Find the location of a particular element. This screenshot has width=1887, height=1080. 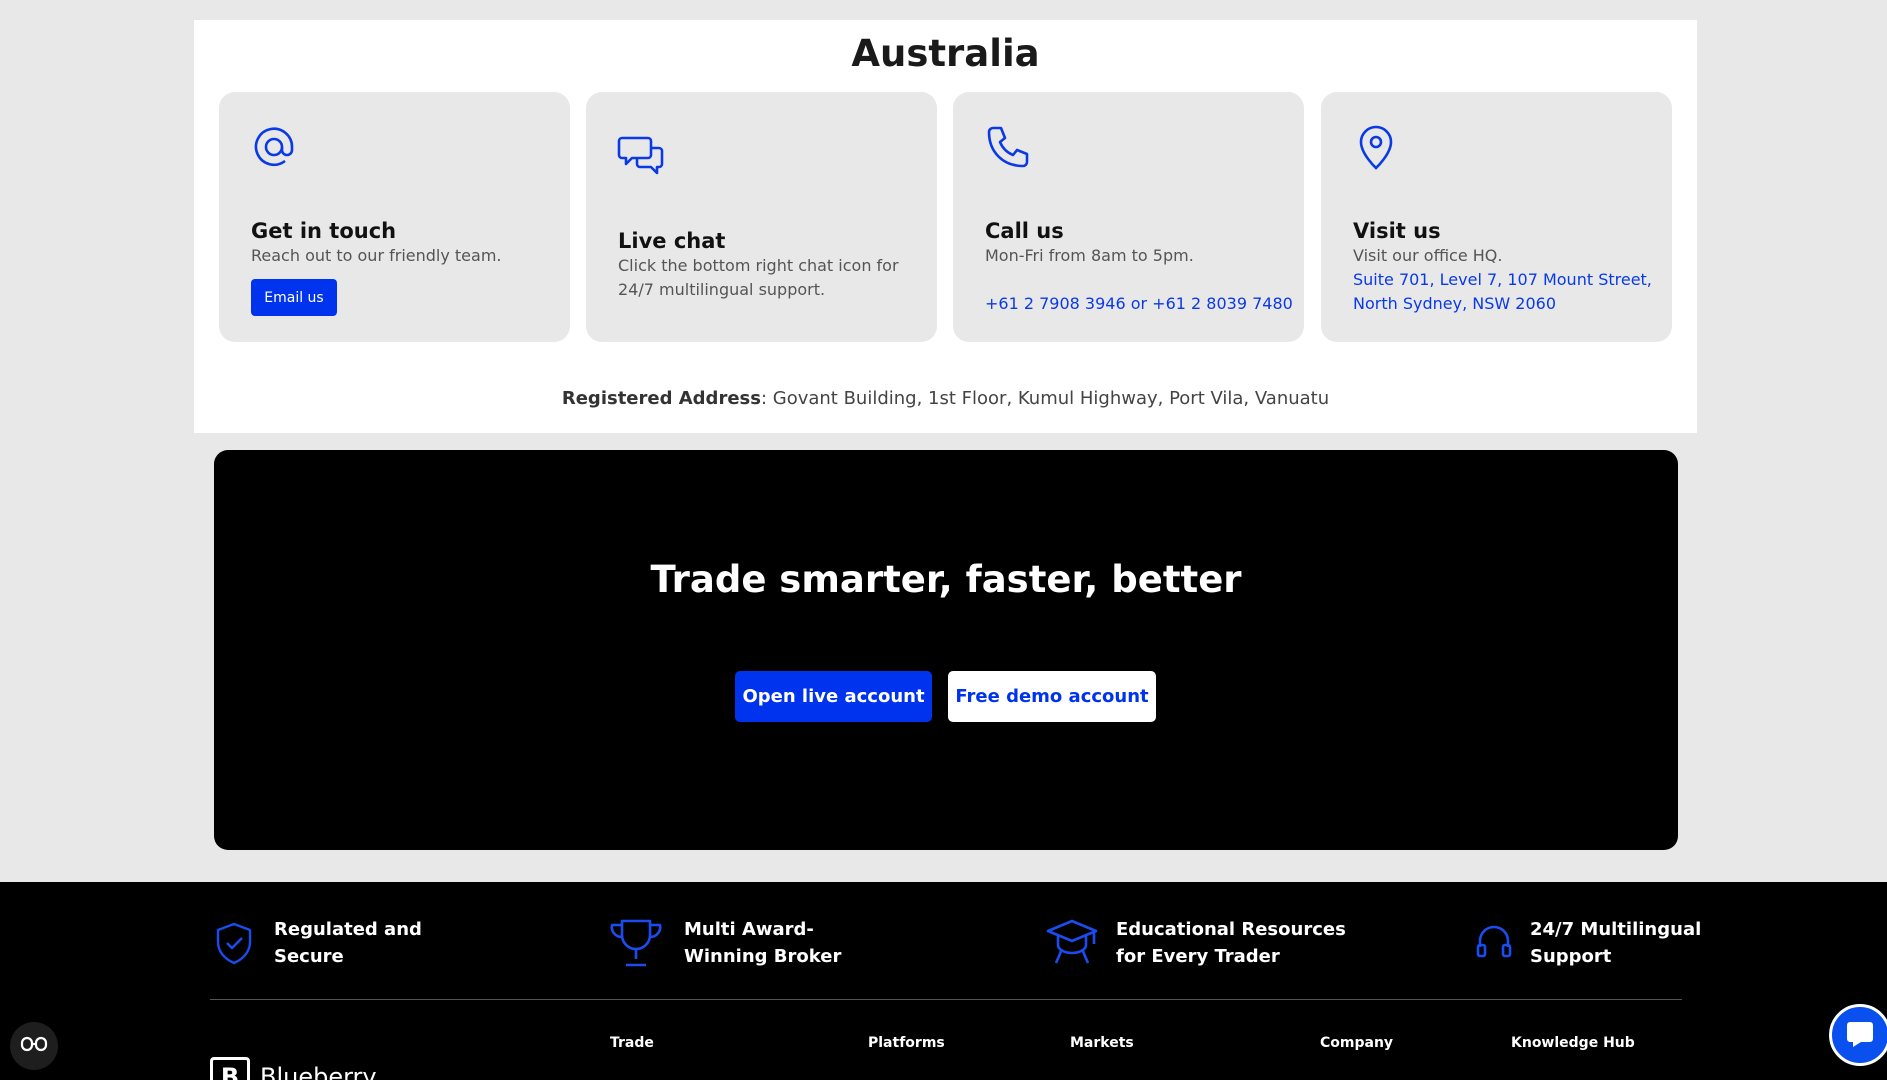

footer-col-markets: Markets is located at coordinates (1102, 1043).